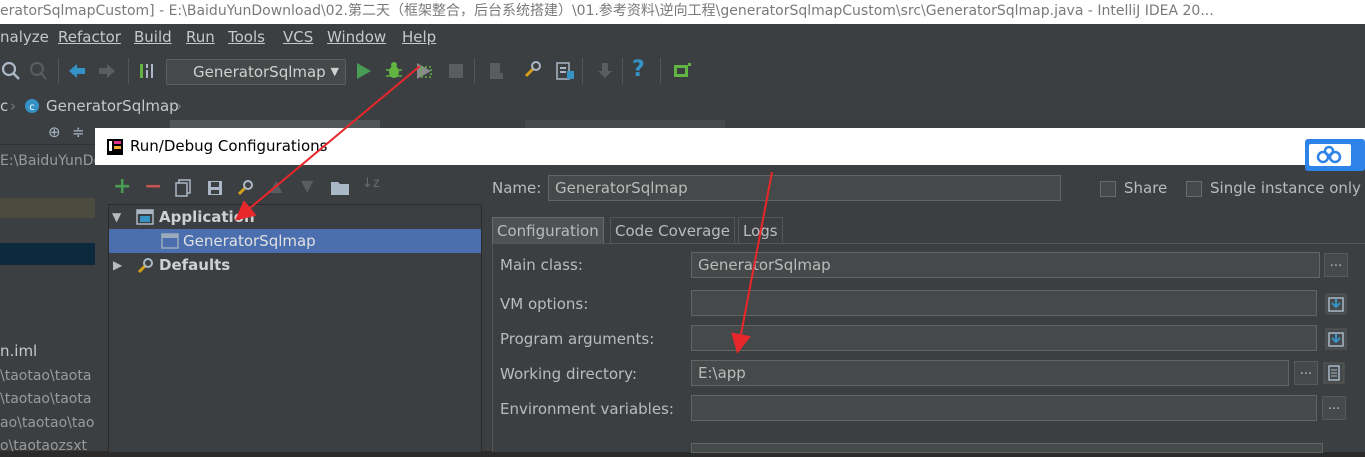  I want to click on editor-tabs-strip, so click(730, 124).